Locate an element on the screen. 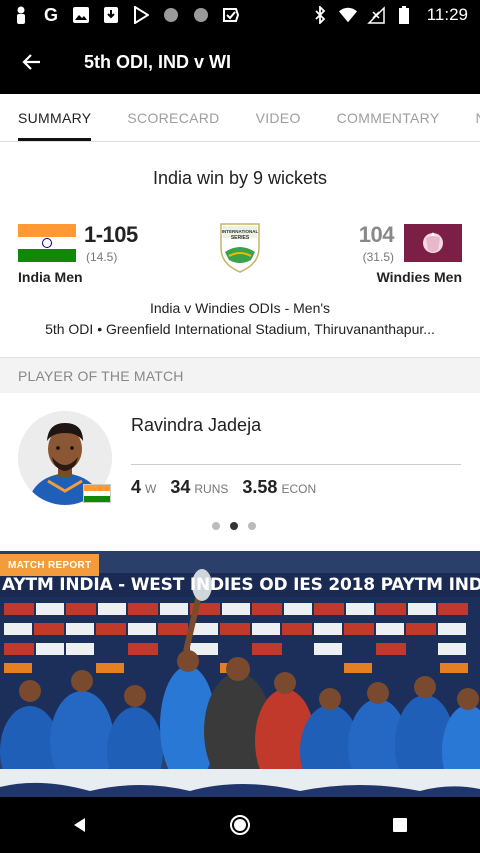 The image size is (480, 853). system-nav-bar is located at coordinates (240, 825).